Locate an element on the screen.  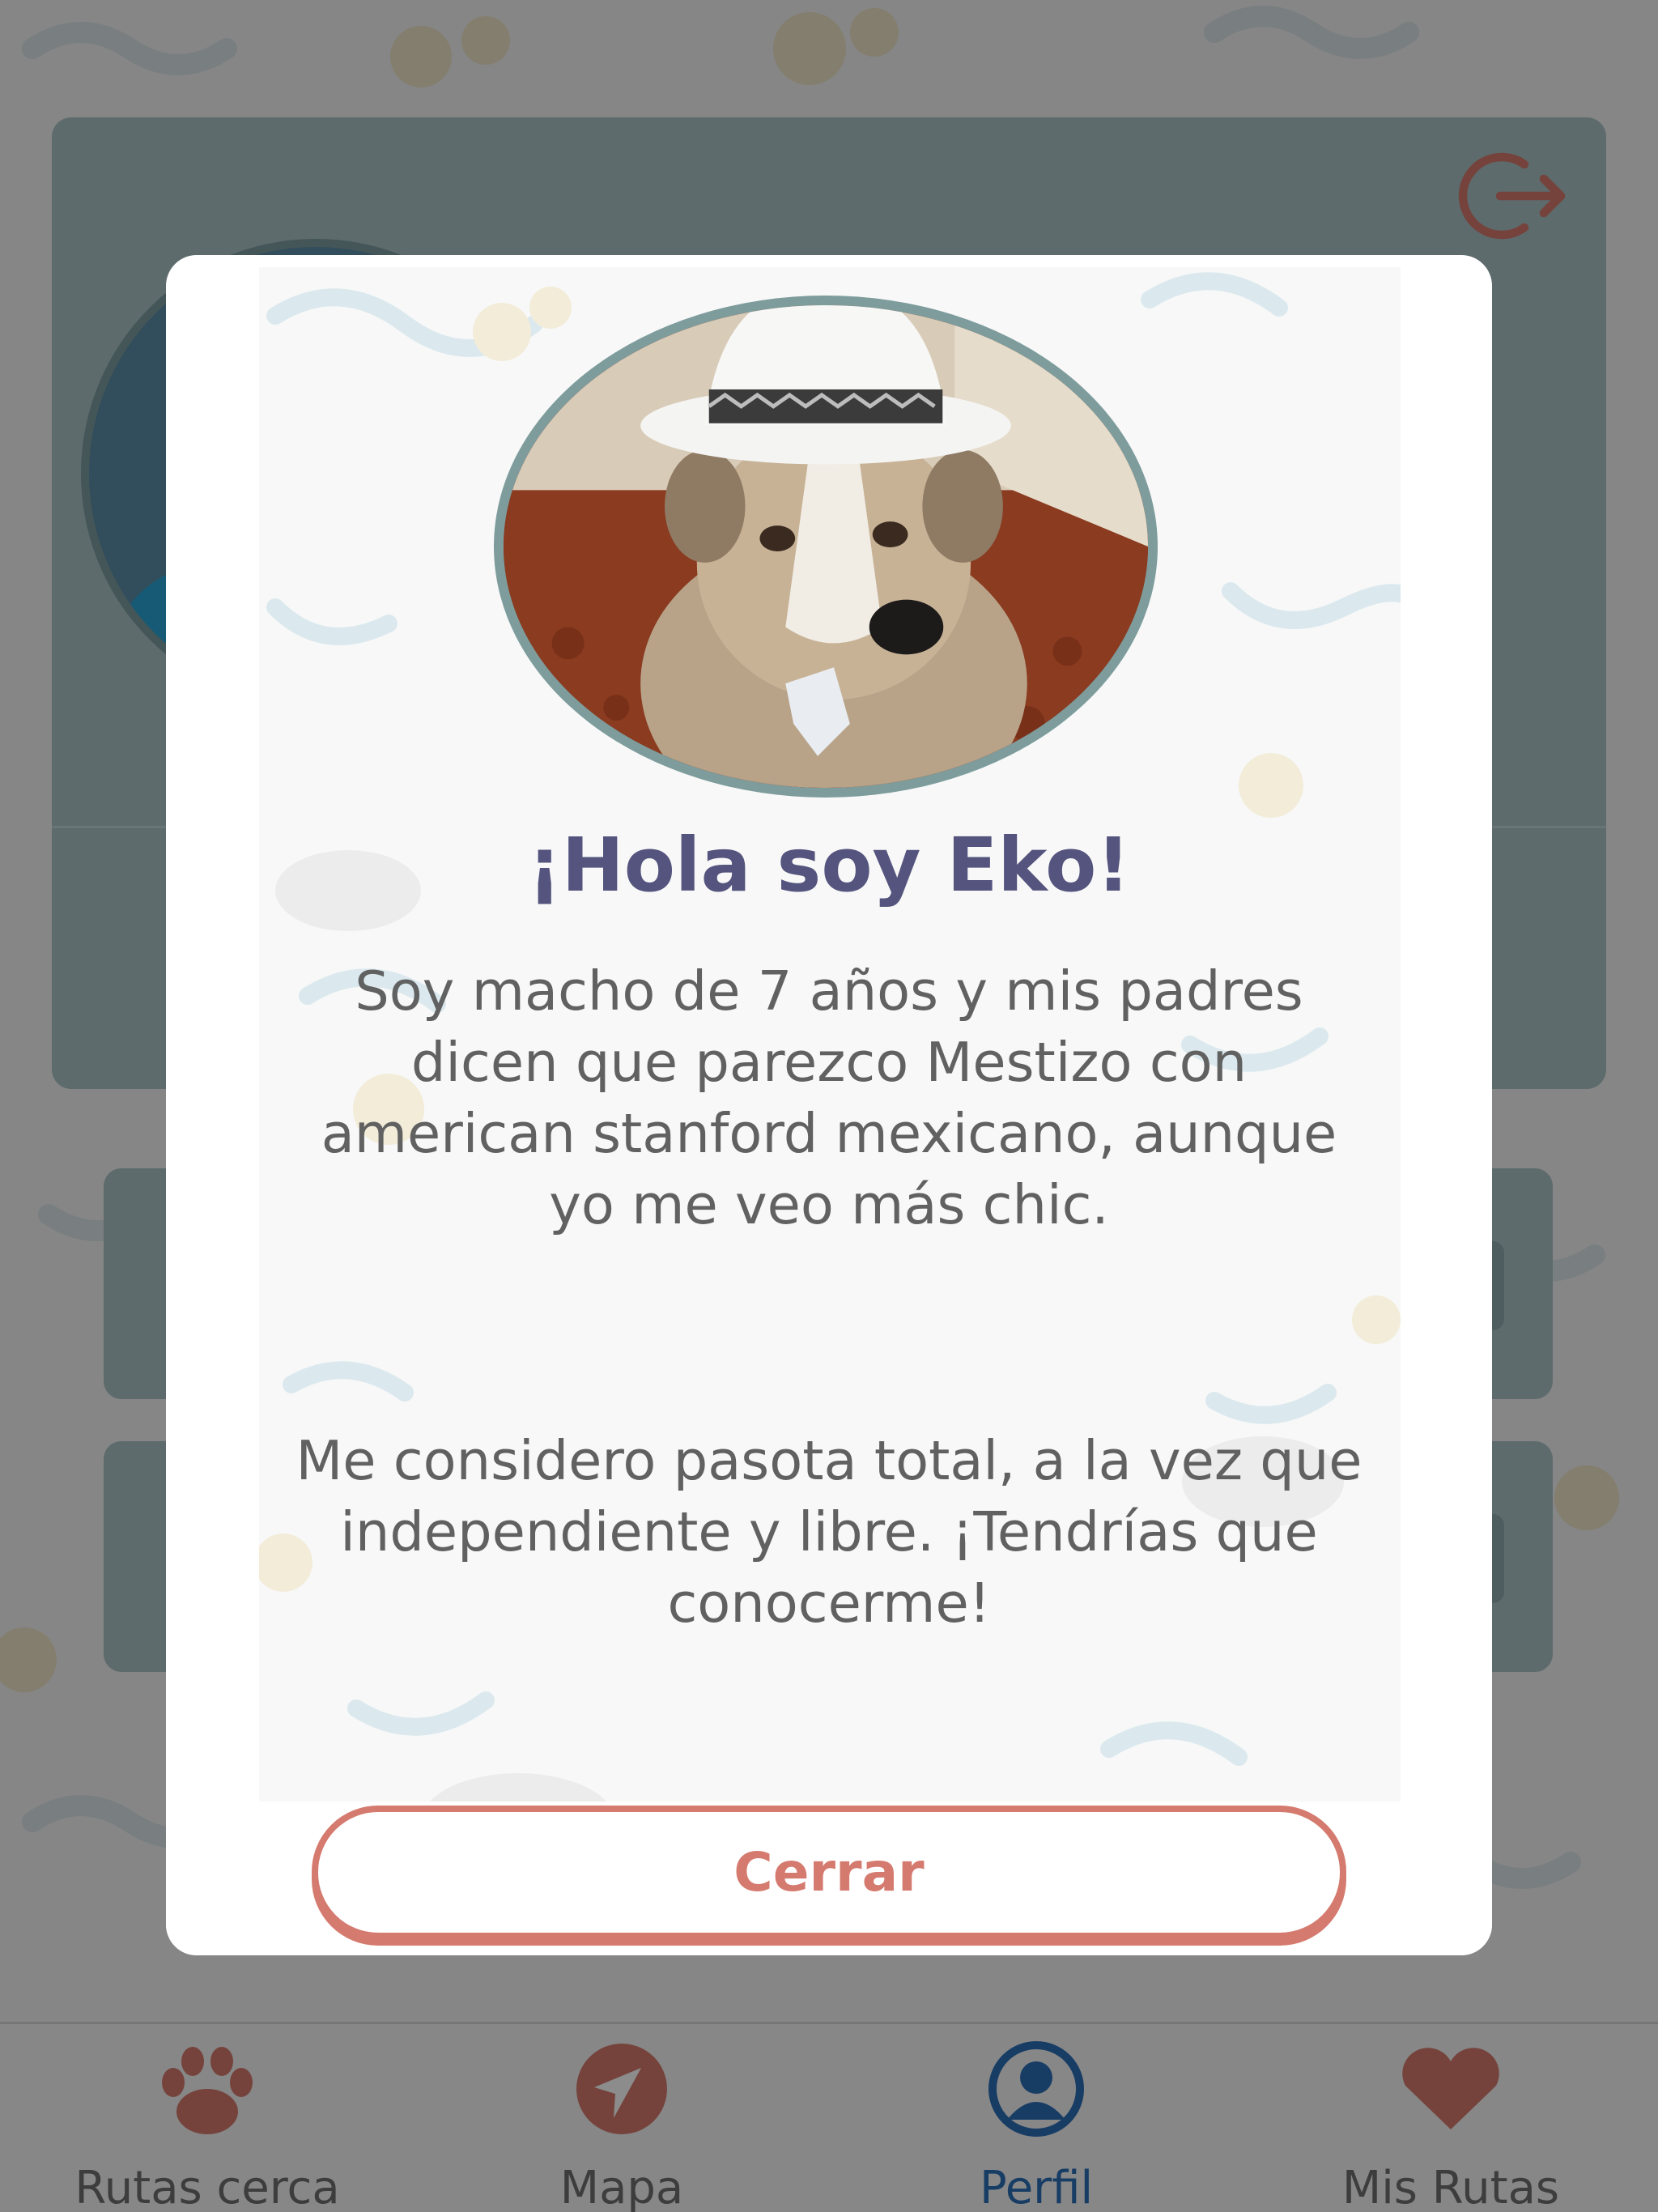
pet-photo is located at coordinates (826, 547).